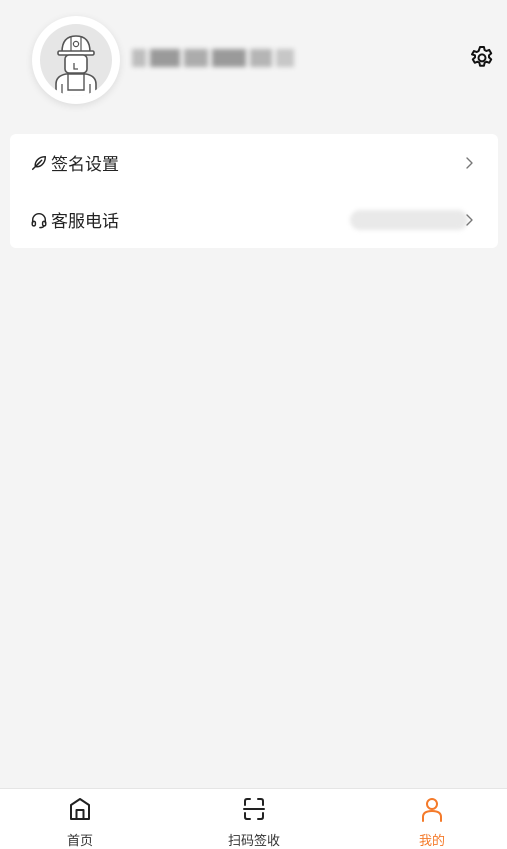 The image size is (507, 849). I want to click on person-icon, so click(432, 810).